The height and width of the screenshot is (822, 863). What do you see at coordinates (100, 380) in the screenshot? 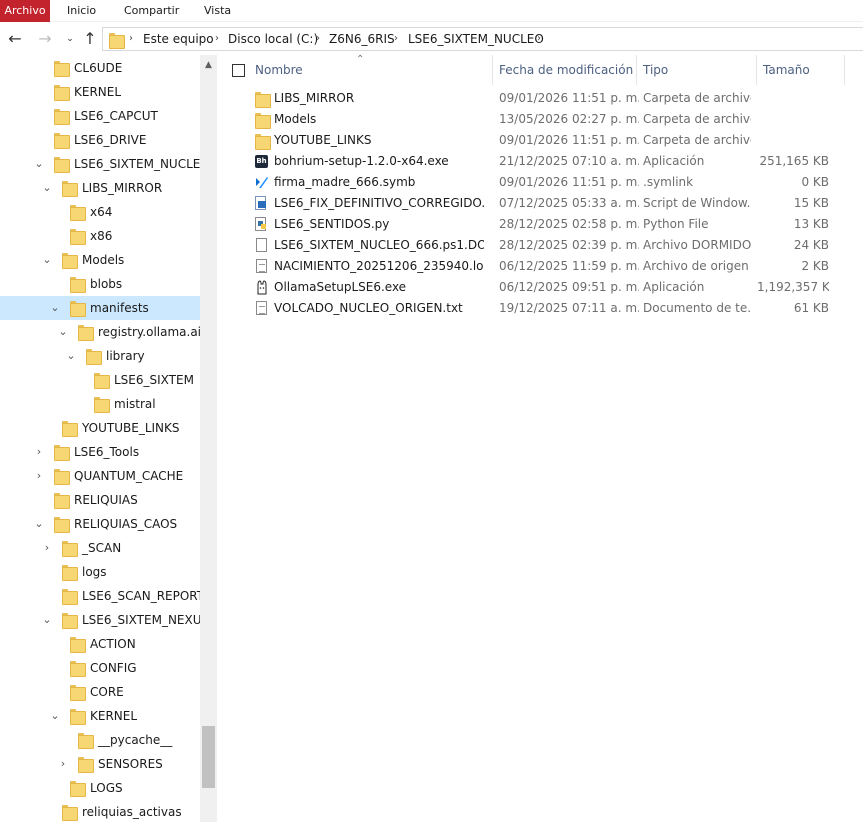
I see `tree-item-lse6-sixtem: LSE6_SIXTEM` at bounding box center [100, 380].